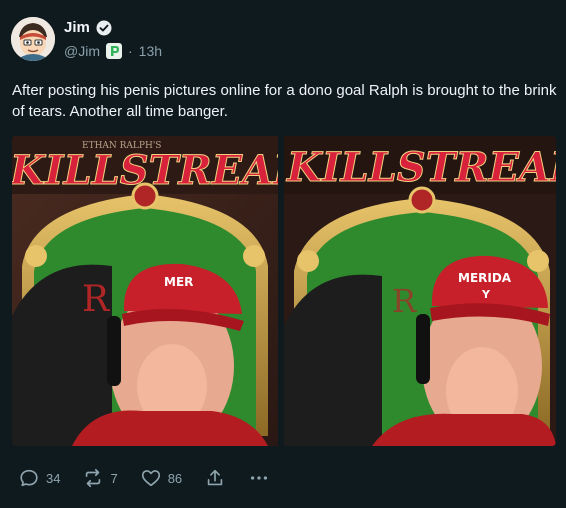  Describe the element at coordinates (485, 278) in the screenshot. I see `right-cap-text: MERIDA` at that location.